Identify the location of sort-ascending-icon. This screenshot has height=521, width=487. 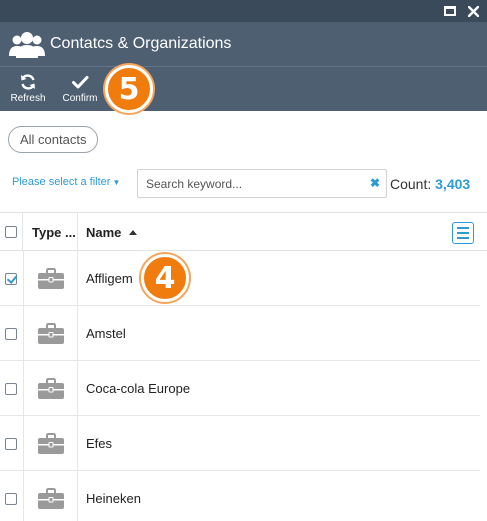
(133, 232).